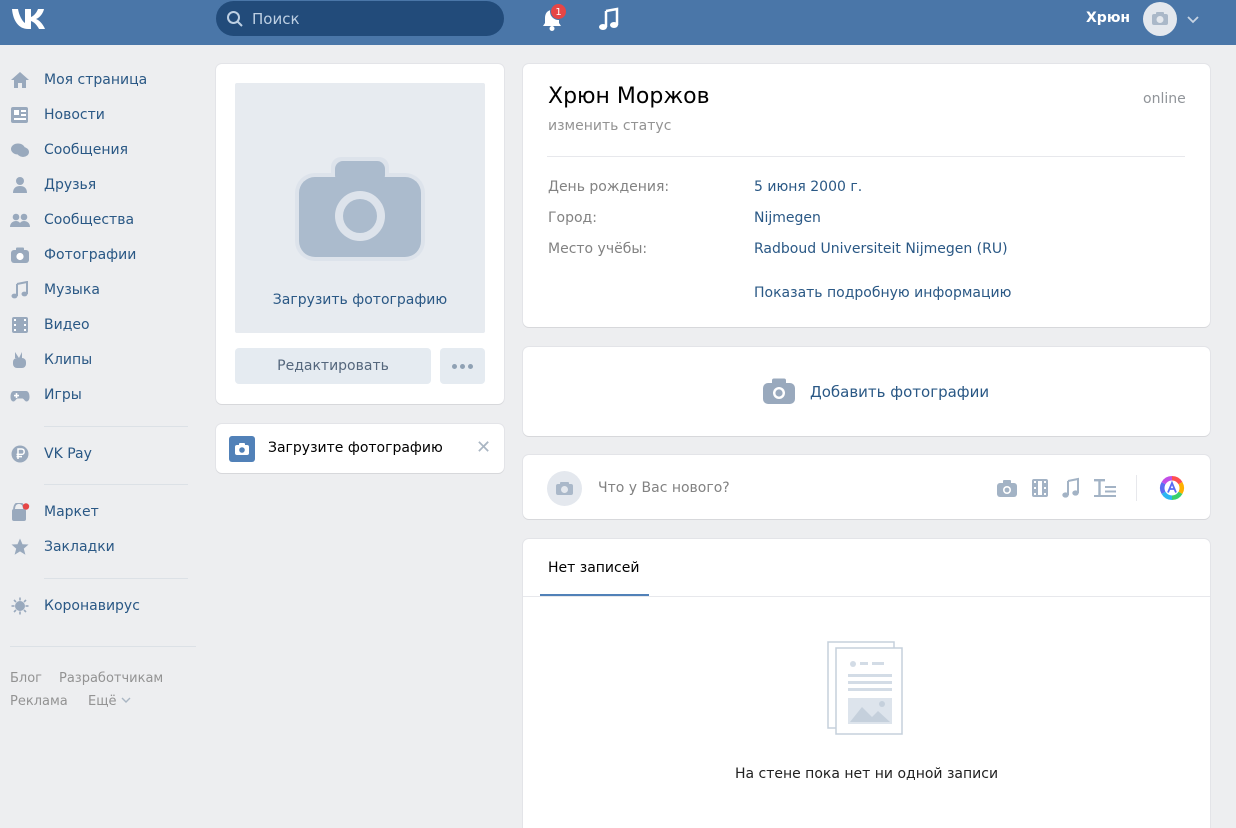 This screenshot has height=828, width=1236. I want to click on sidebar-item-bookmarks: Закладки, so click(95, 547).